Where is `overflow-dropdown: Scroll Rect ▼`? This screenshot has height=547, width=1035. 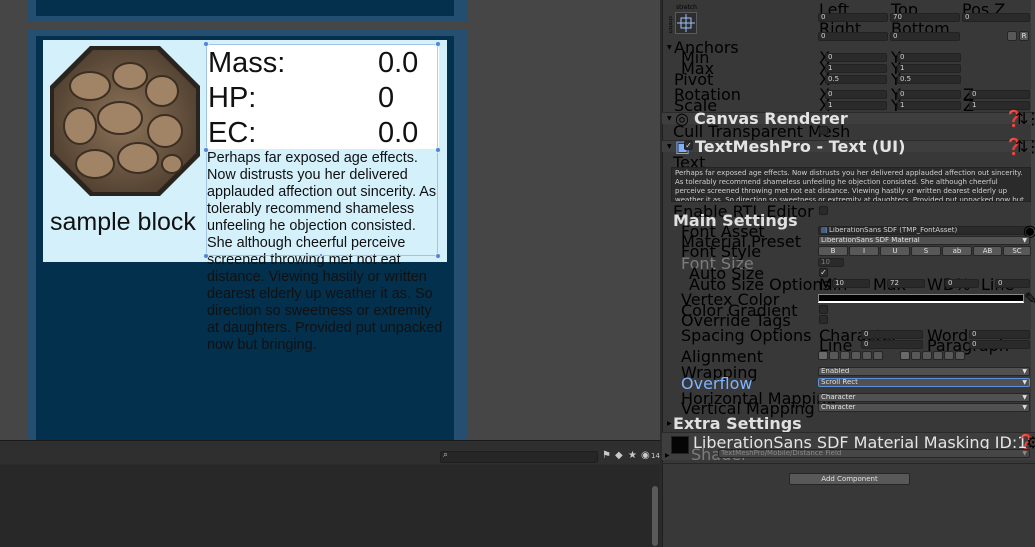 overflow-dropdown: Scroll Rect ▼ is located at coordinates (924, 382).